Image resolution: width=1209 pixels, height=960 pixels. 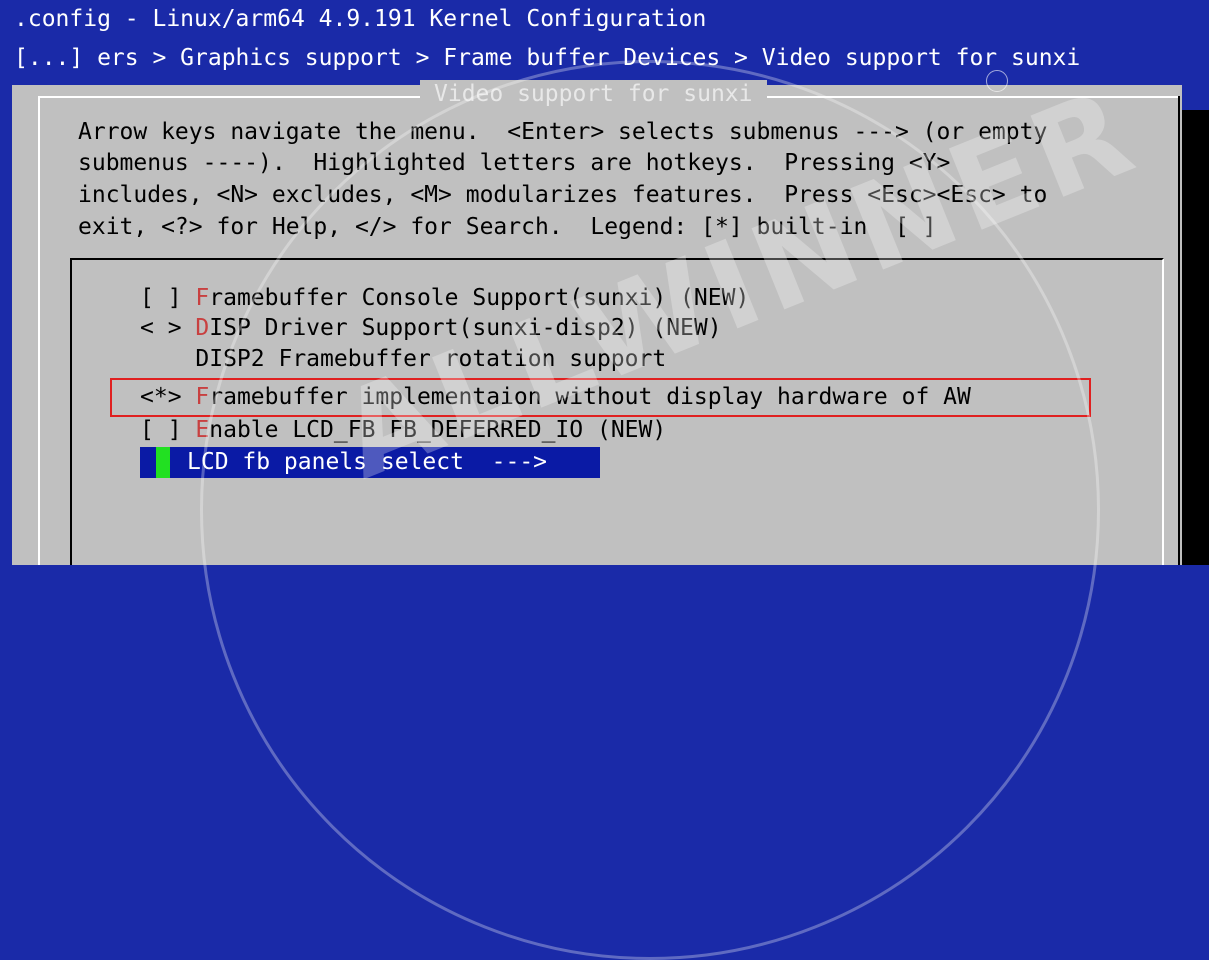 I want to click on menu-item-disp2-rotation: DISP2 Framebuffer rotation support, so click(x=403, y=359).